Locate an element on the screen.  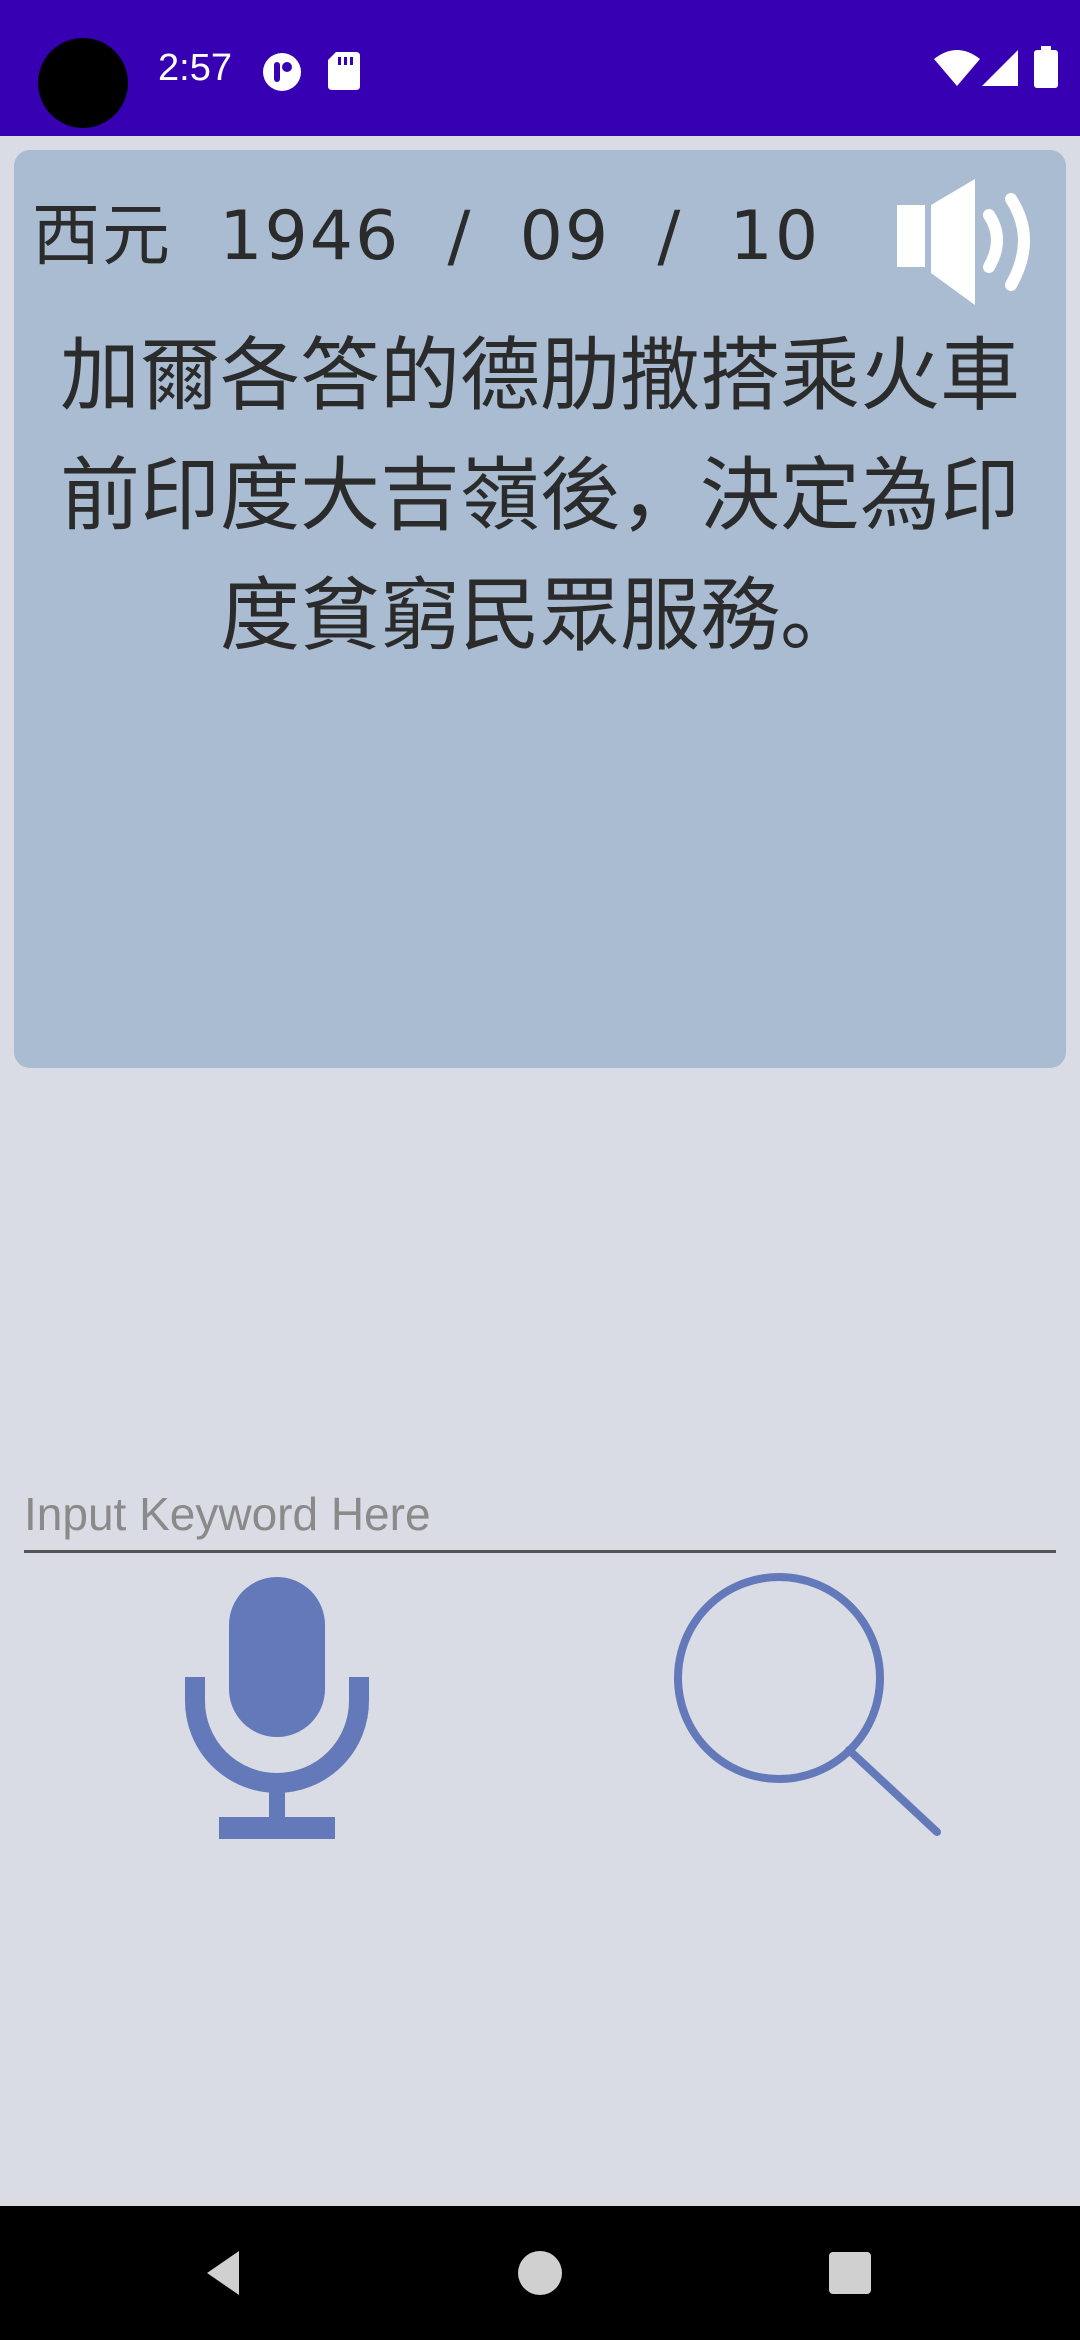
back-button is located at coordinates (225, 2273).